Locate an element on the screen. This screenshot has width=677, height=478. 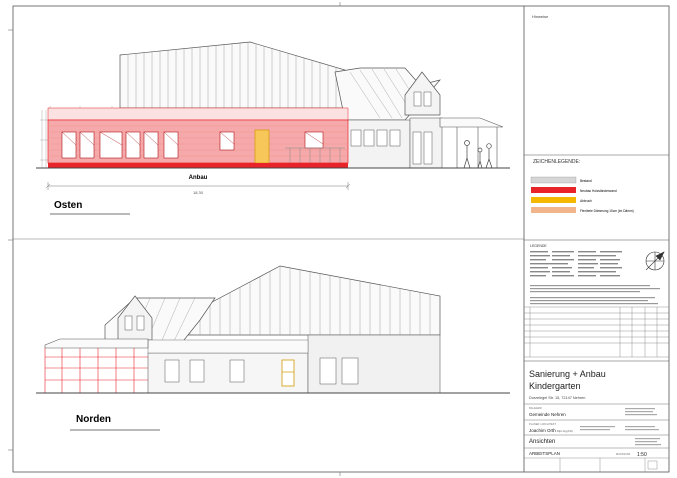
north-dormer-window-left is located at coordinates (128, 323).